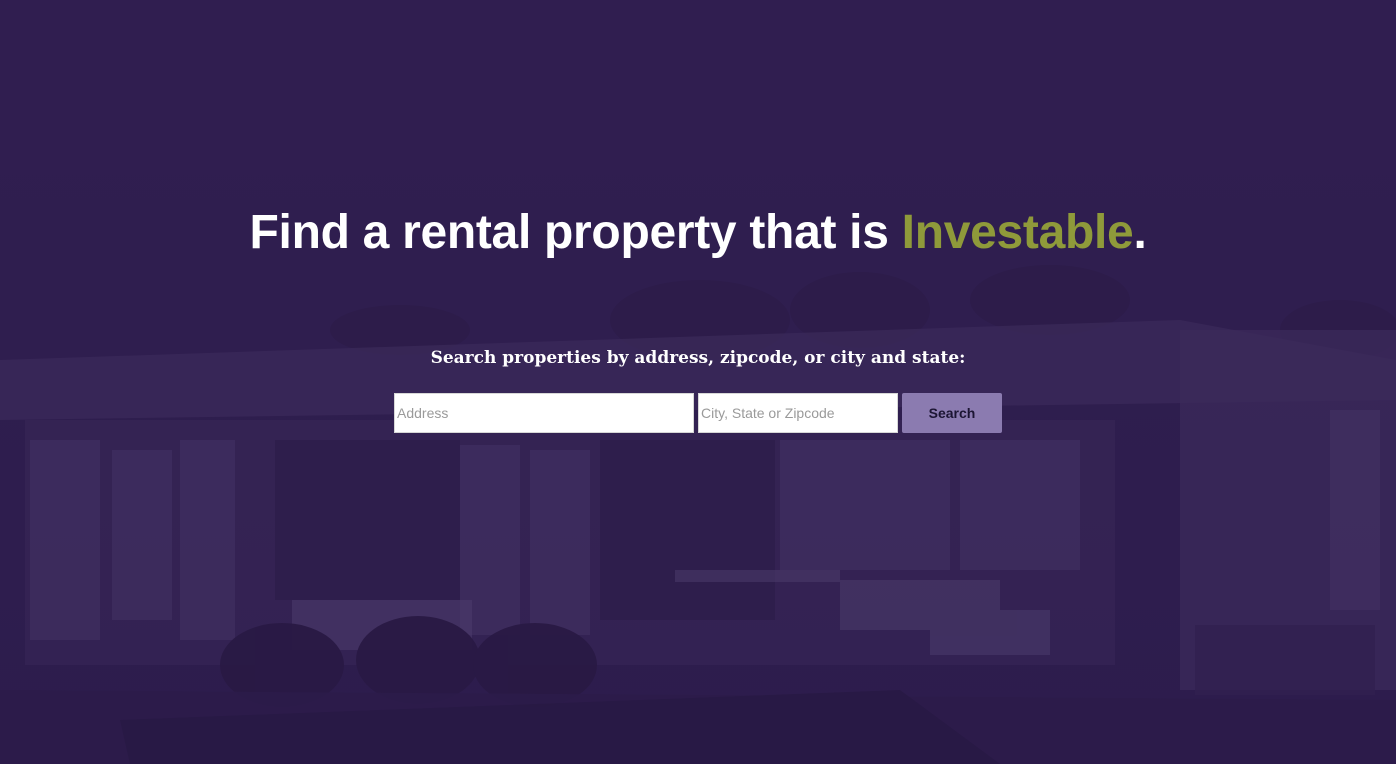 The width and height of the screenshot is (1396, 764). I want to click on search-form: Search, so click(698, 413).